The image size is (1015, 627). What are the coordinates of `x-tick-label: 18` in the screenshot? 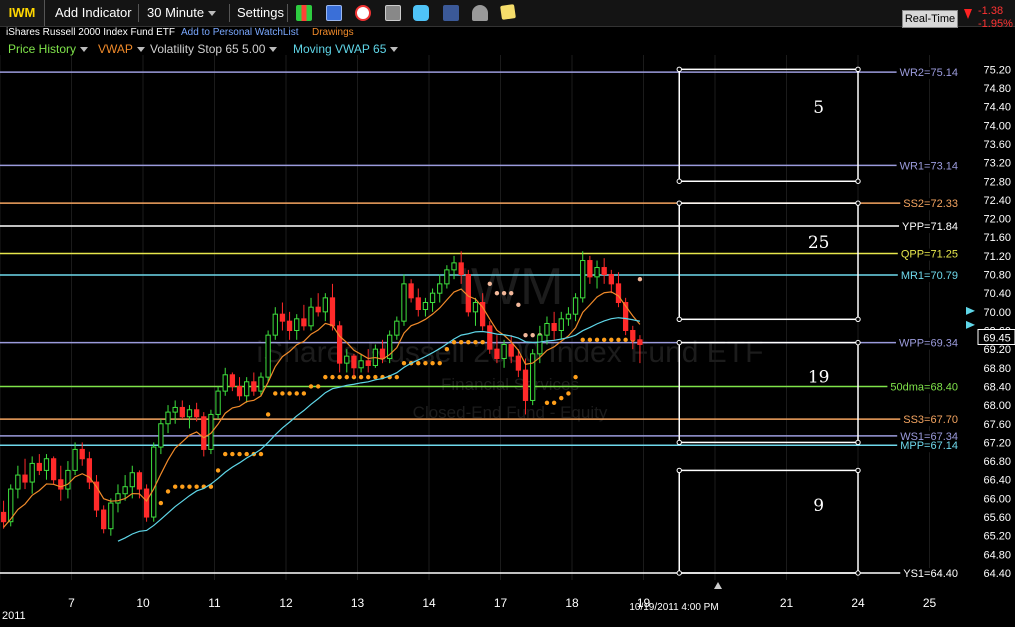 It's located at (572, 603).